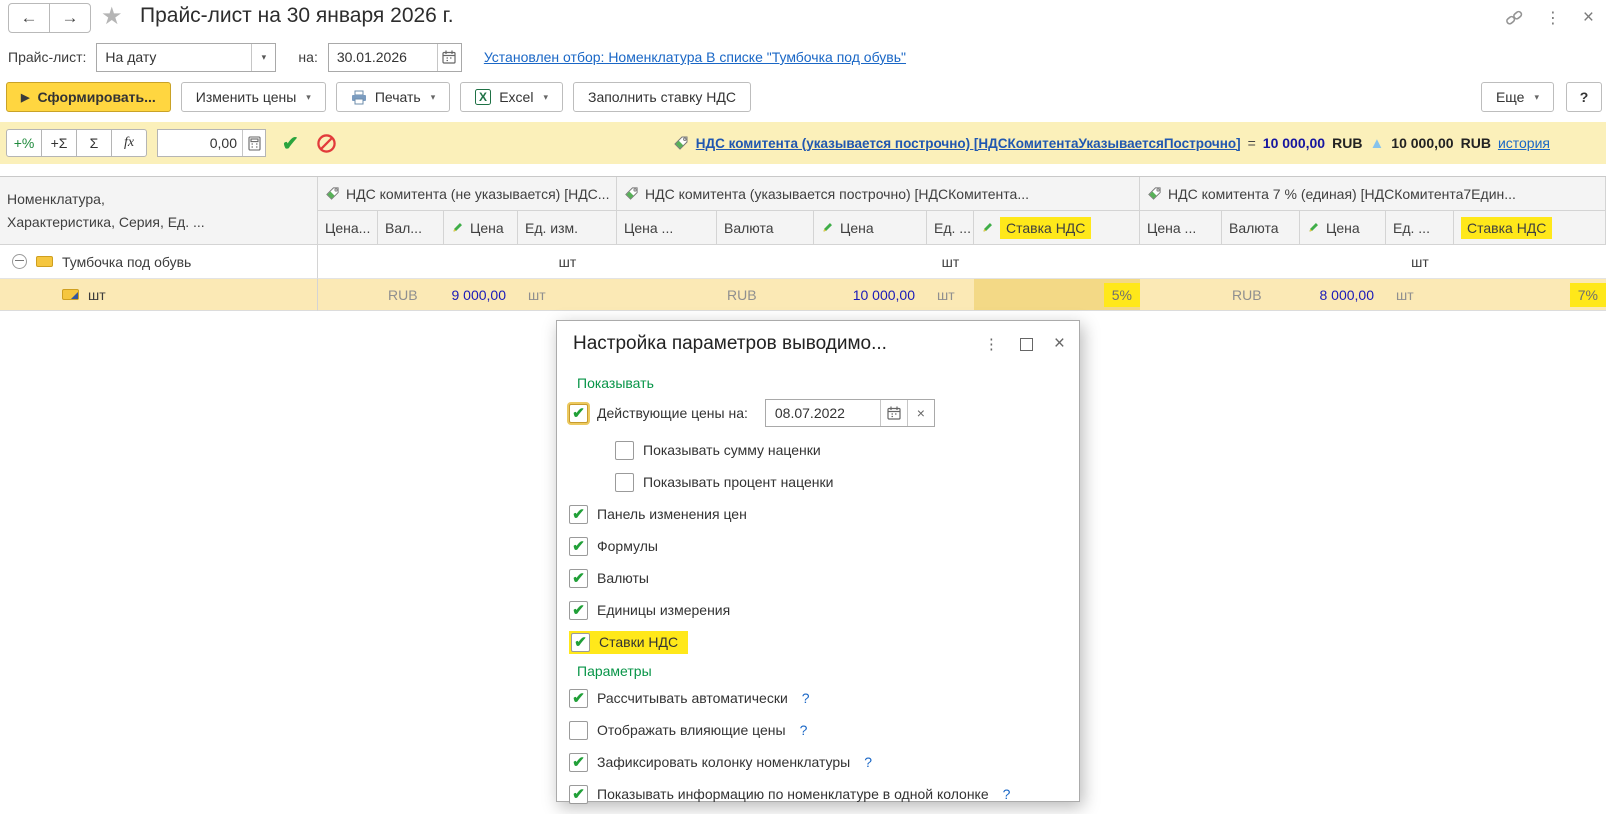 The width and height of the screenshot is (1606, 814). Describe the element at coordinates (578, 610) in the screenshot. I see `units-checkbox` at that location.